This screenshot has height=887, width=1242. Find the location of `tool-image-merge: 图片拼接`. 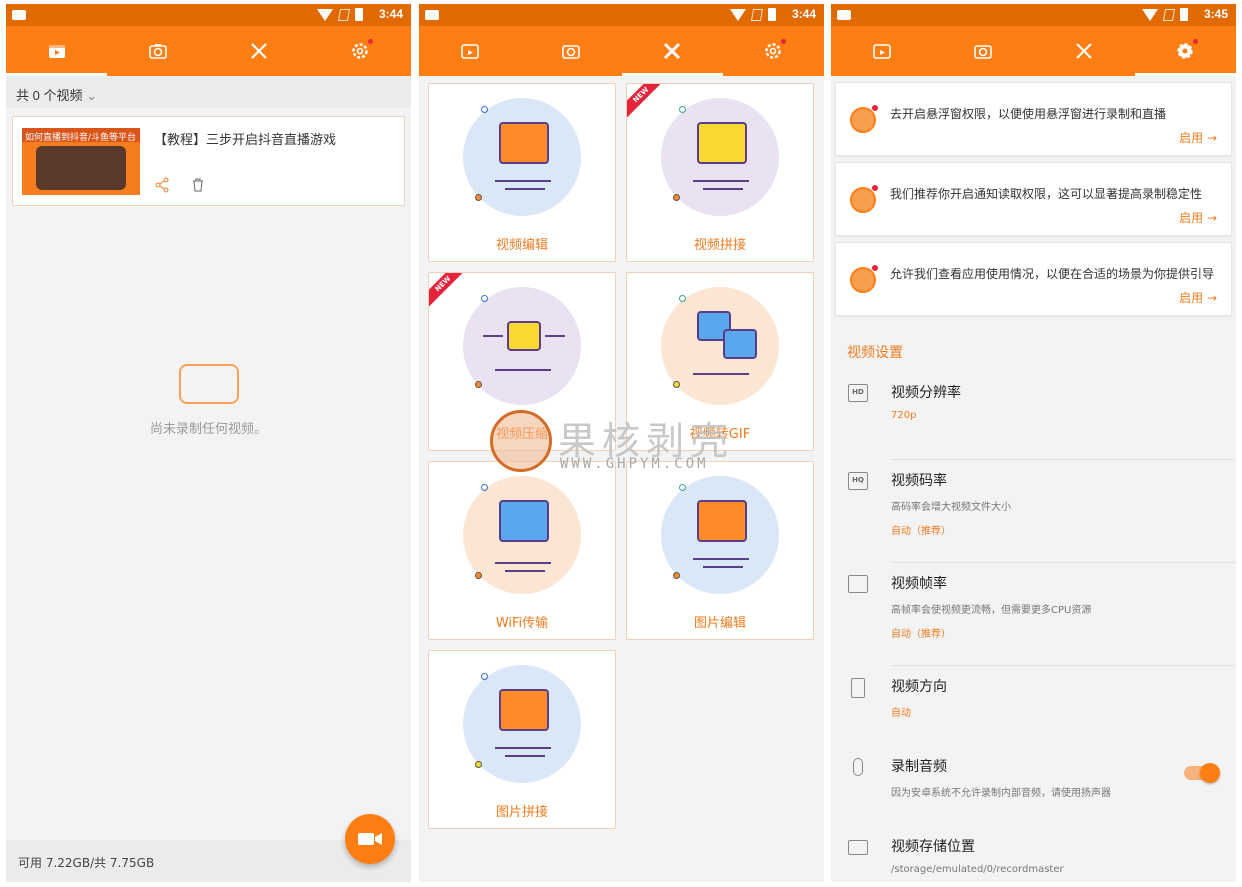

tool-image-merge: 图片拼接 is located at coordinates (522, 739).